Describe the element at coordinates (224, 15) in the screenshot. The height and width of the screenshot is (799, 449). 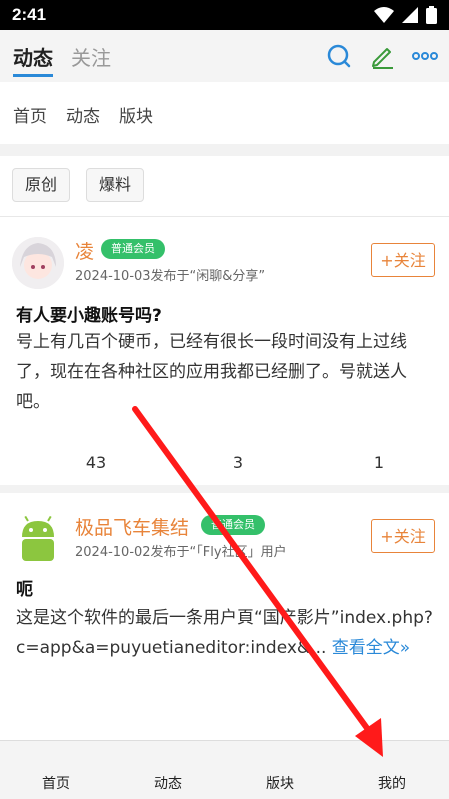
I see `status-bar: 2:41` at that location.